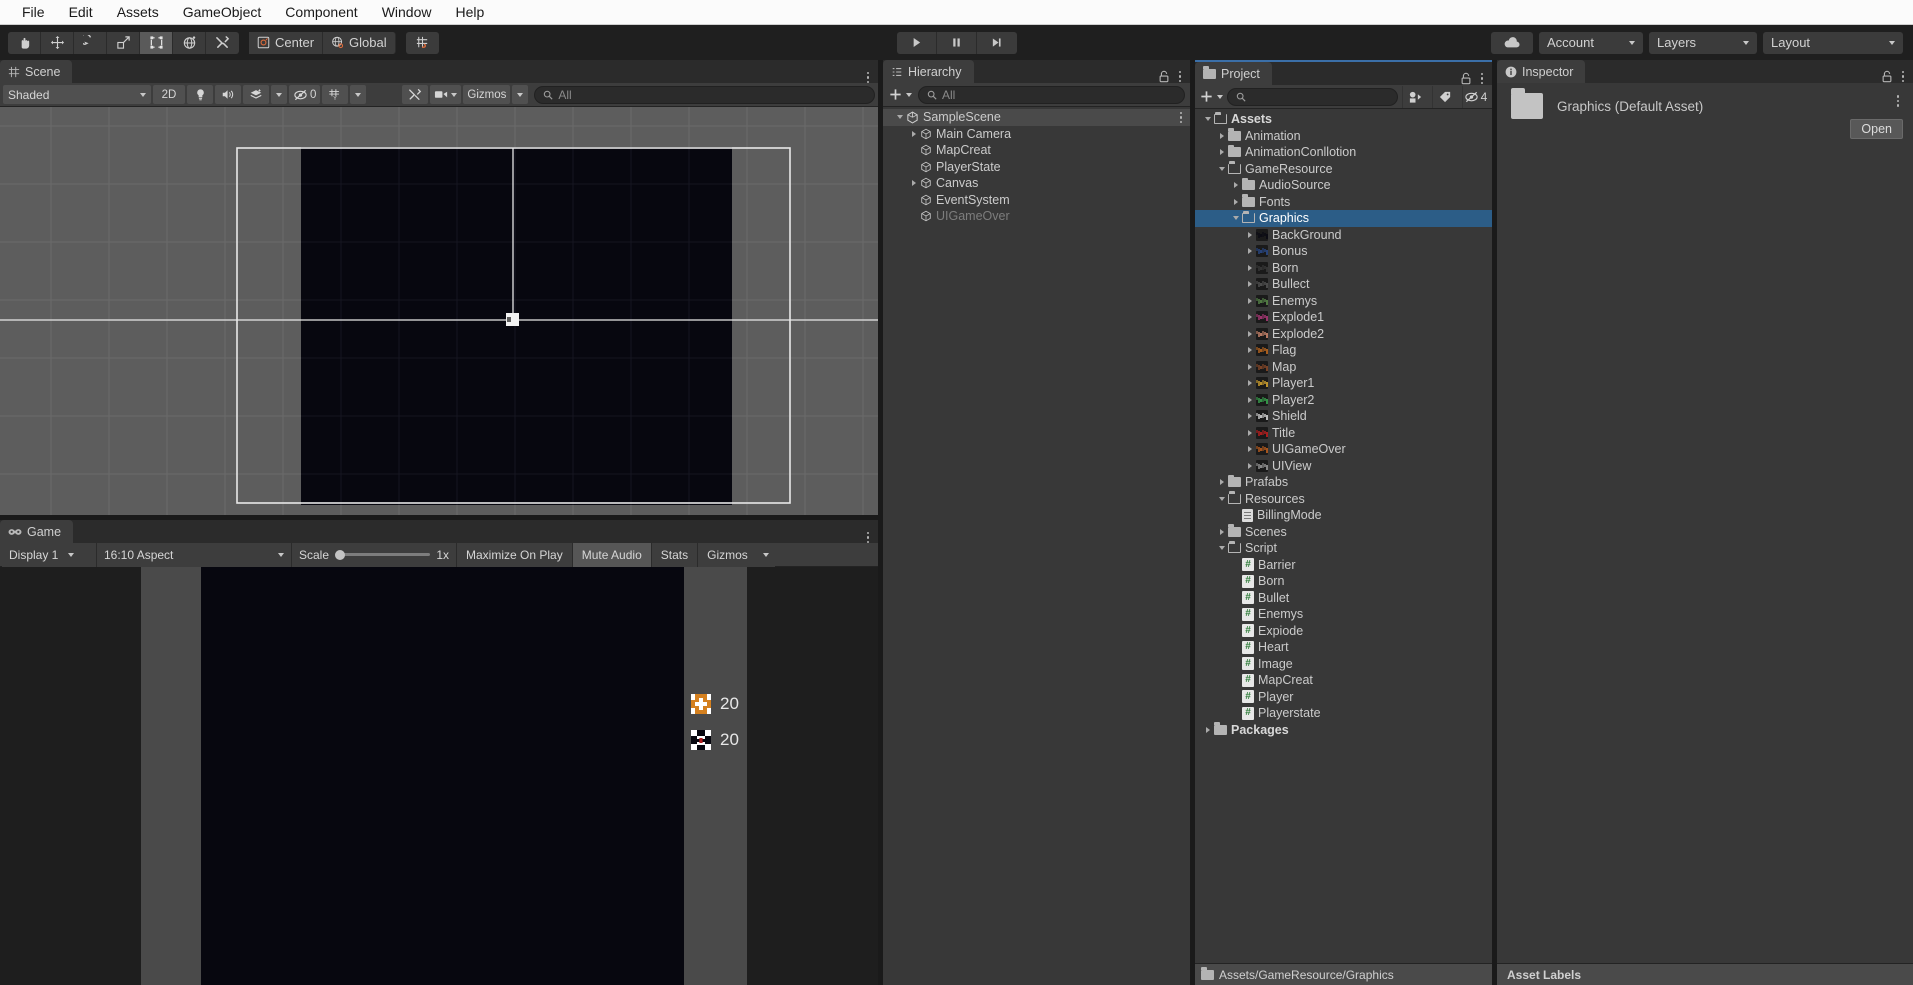 The width and height of the screenshot is (1913, 985). What do you see at coordinates (1343, 235) in the screenshot?
I see `project-row-background: BackGround` at bounding box center [1343, 235].